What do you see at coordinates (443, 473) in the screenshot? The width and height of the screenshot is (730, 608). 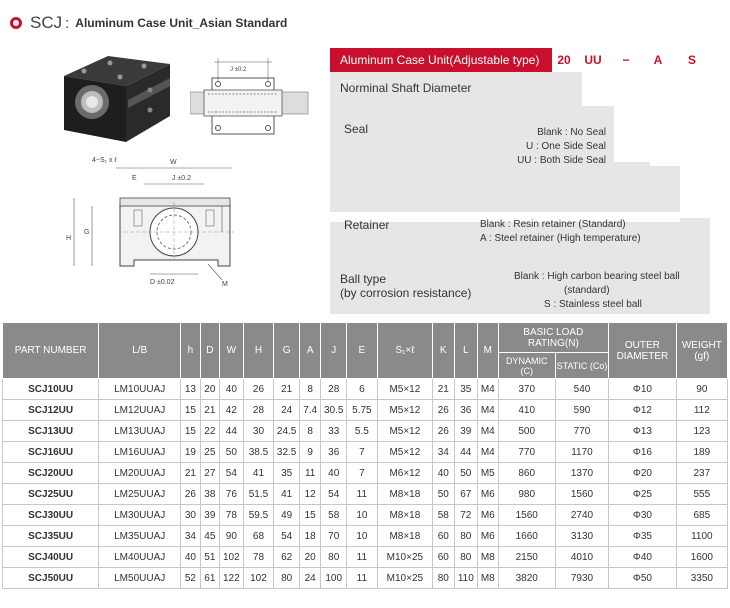 I see `cell-k: 40` at bounding box center [443, 473].